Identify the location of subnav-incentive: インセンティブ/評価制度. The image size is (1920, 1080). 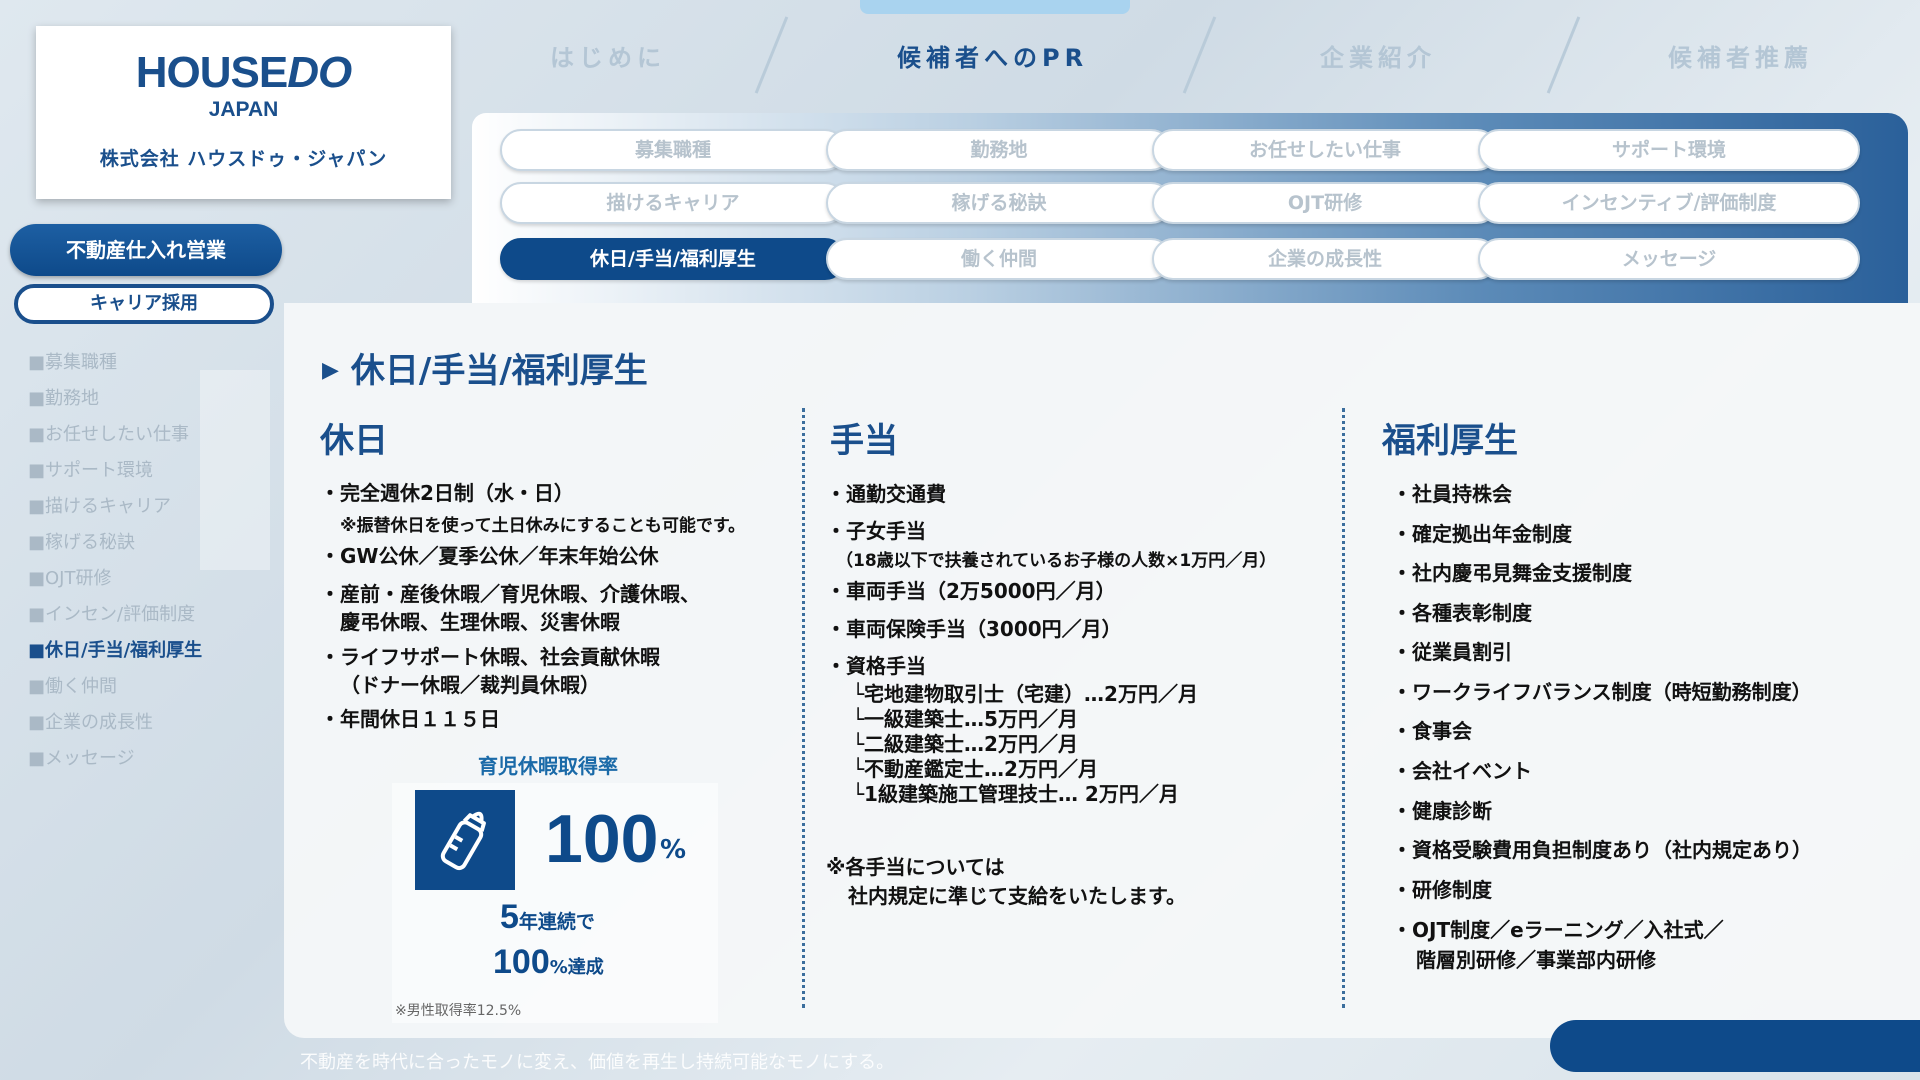
(1669, 203).